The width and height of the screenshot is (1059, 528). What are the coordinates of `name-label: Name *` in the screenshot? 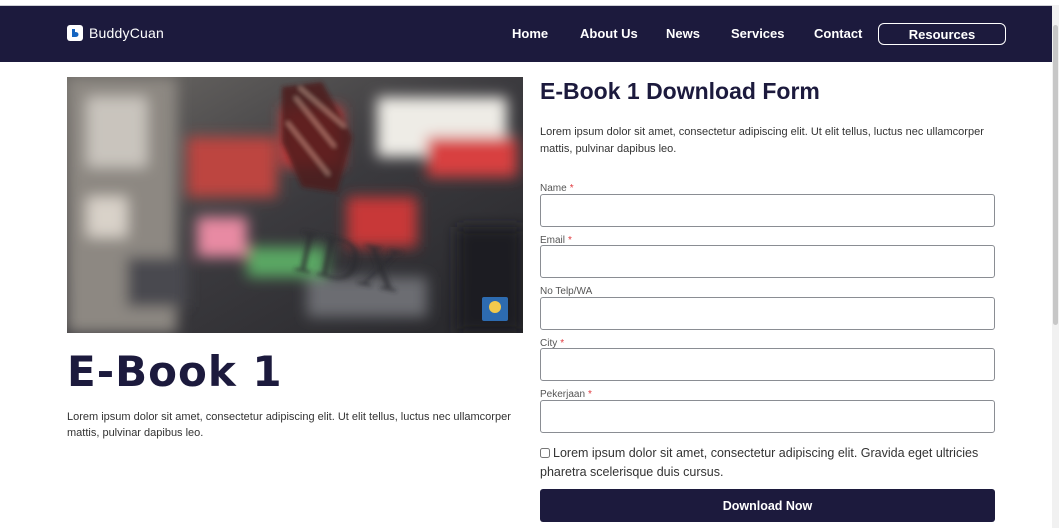 It's located at (557, 188).